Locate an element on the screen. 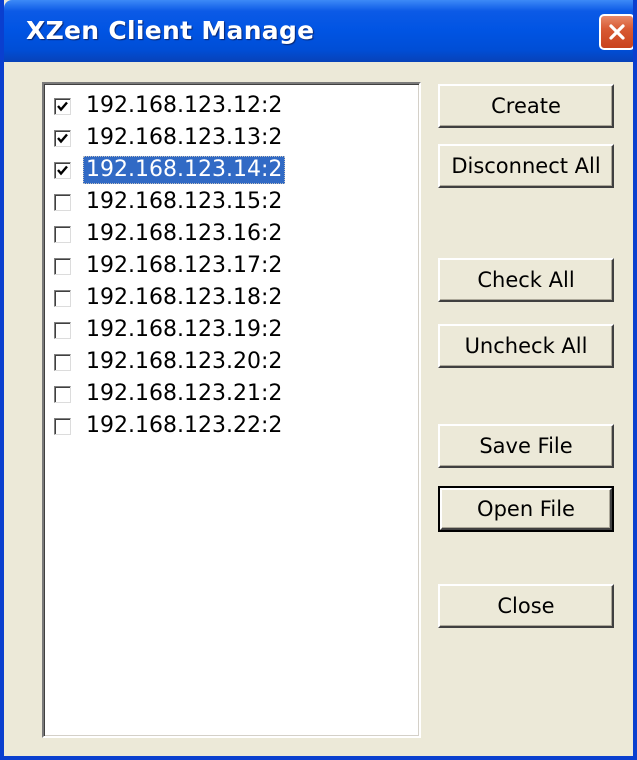  item-label: 192.168.123.12:2 is located at coordinates (184, 105).